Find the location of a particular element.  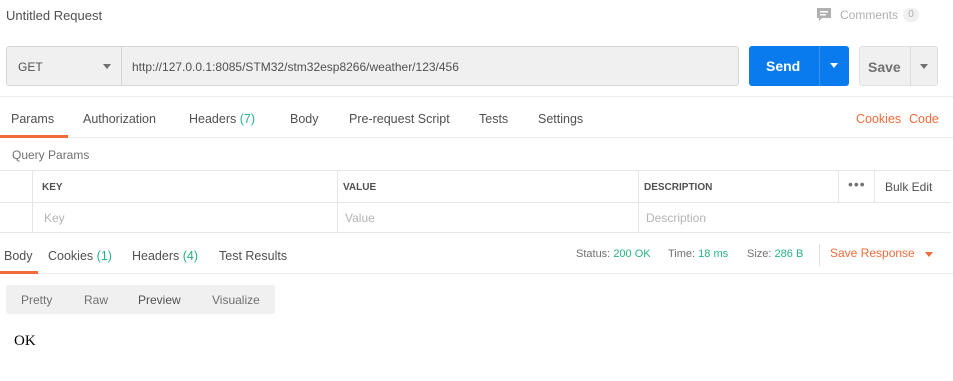

send-divider is located at coordinates (819, 66).